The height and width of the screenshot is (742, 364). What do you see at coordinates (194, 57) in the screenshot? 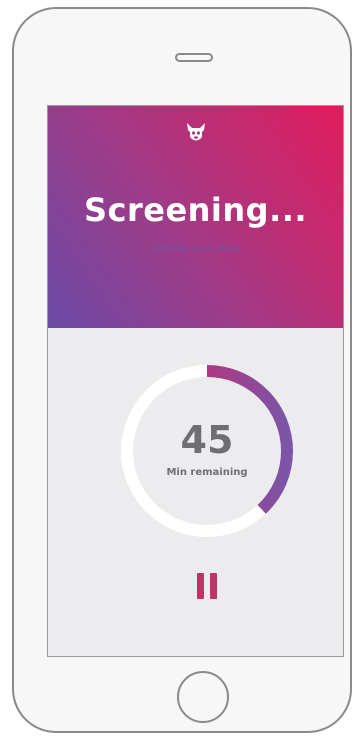
I see `speaker-slot` at bounding box center [194, 57].